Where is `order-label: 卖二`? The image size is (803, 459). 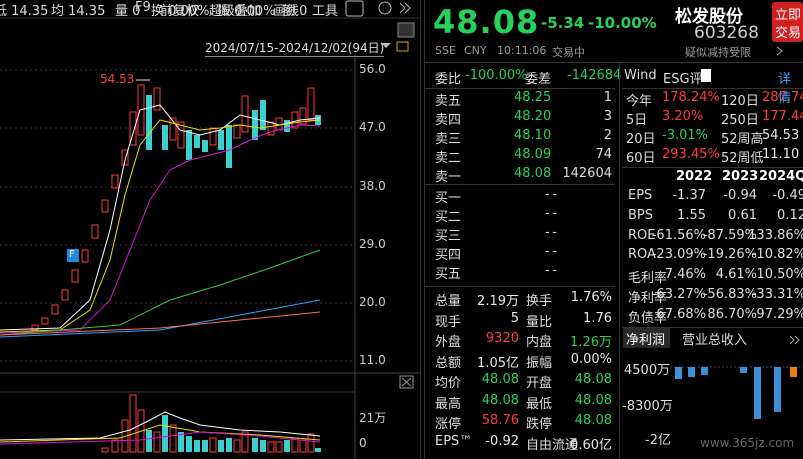 order-label: 卖二 is located at coordinates (448, 158).